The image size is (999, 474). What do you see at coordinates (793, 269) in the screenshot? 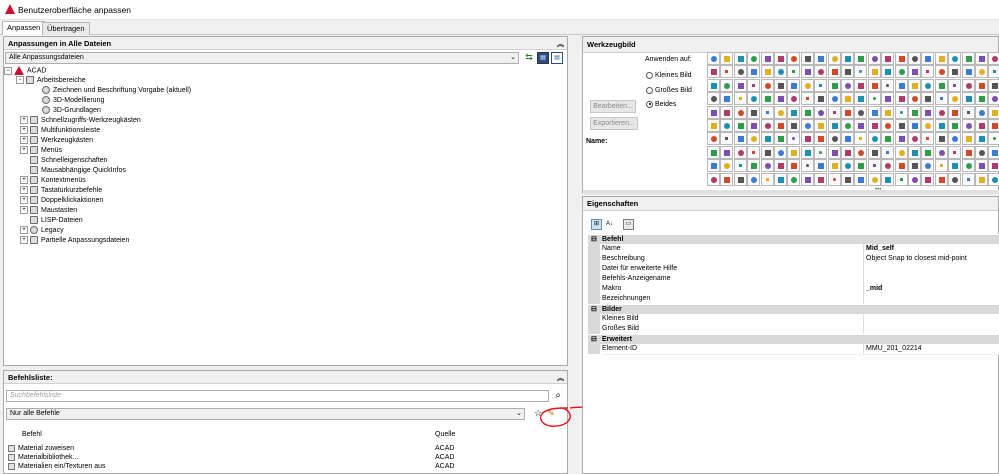
I see `property-row-help-file: Datei für erweiterte Hilfe​` at bounding box center [793, 269].